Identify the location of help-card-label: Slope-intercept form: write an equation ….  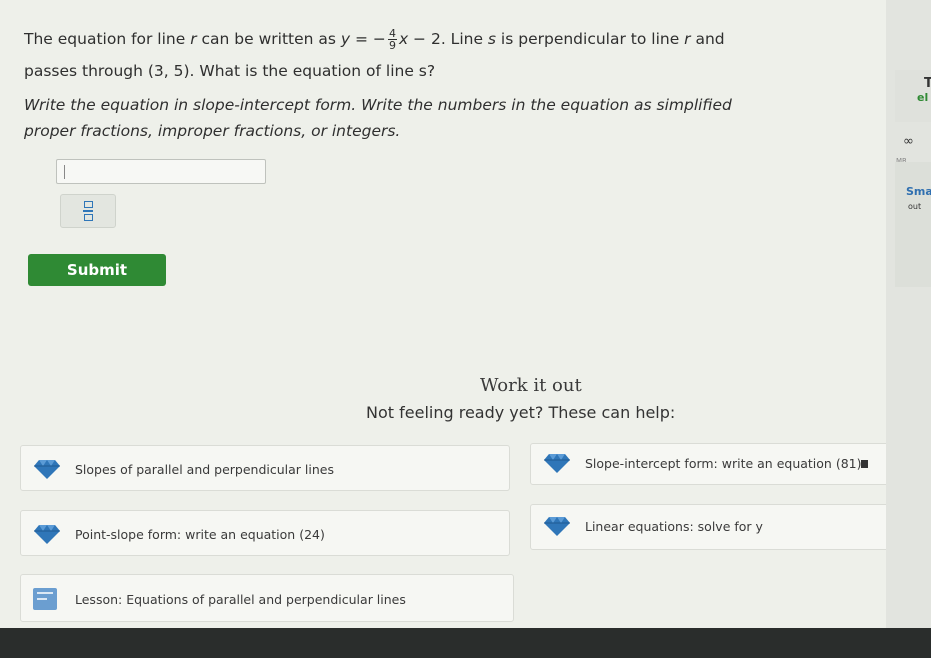
(723, 463).